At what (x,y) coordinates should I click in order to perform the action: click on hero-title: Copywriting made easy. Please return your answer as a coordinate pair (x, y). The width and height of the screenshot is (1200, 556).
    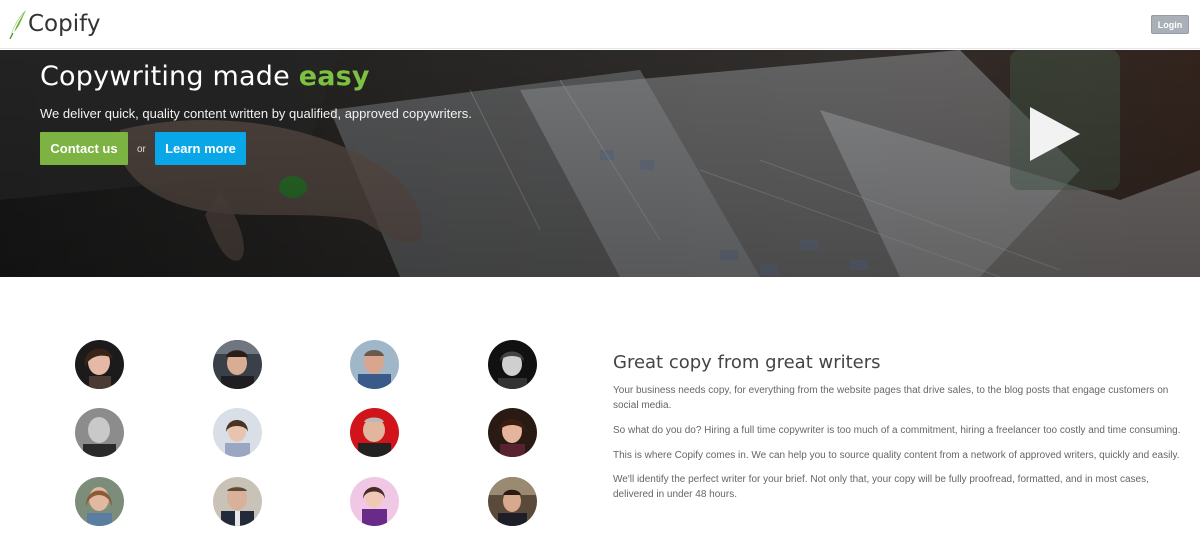
    Looking at the image, I should click on (205, 76).